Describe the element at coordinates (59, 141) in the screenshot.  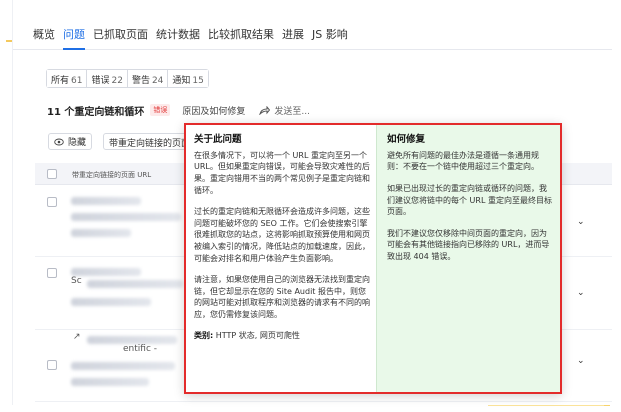
I see `eye-icon` at that location.